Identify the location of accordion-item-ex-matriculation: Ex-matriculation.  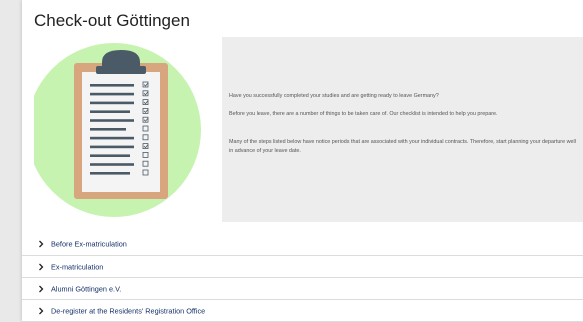
(302, 267).